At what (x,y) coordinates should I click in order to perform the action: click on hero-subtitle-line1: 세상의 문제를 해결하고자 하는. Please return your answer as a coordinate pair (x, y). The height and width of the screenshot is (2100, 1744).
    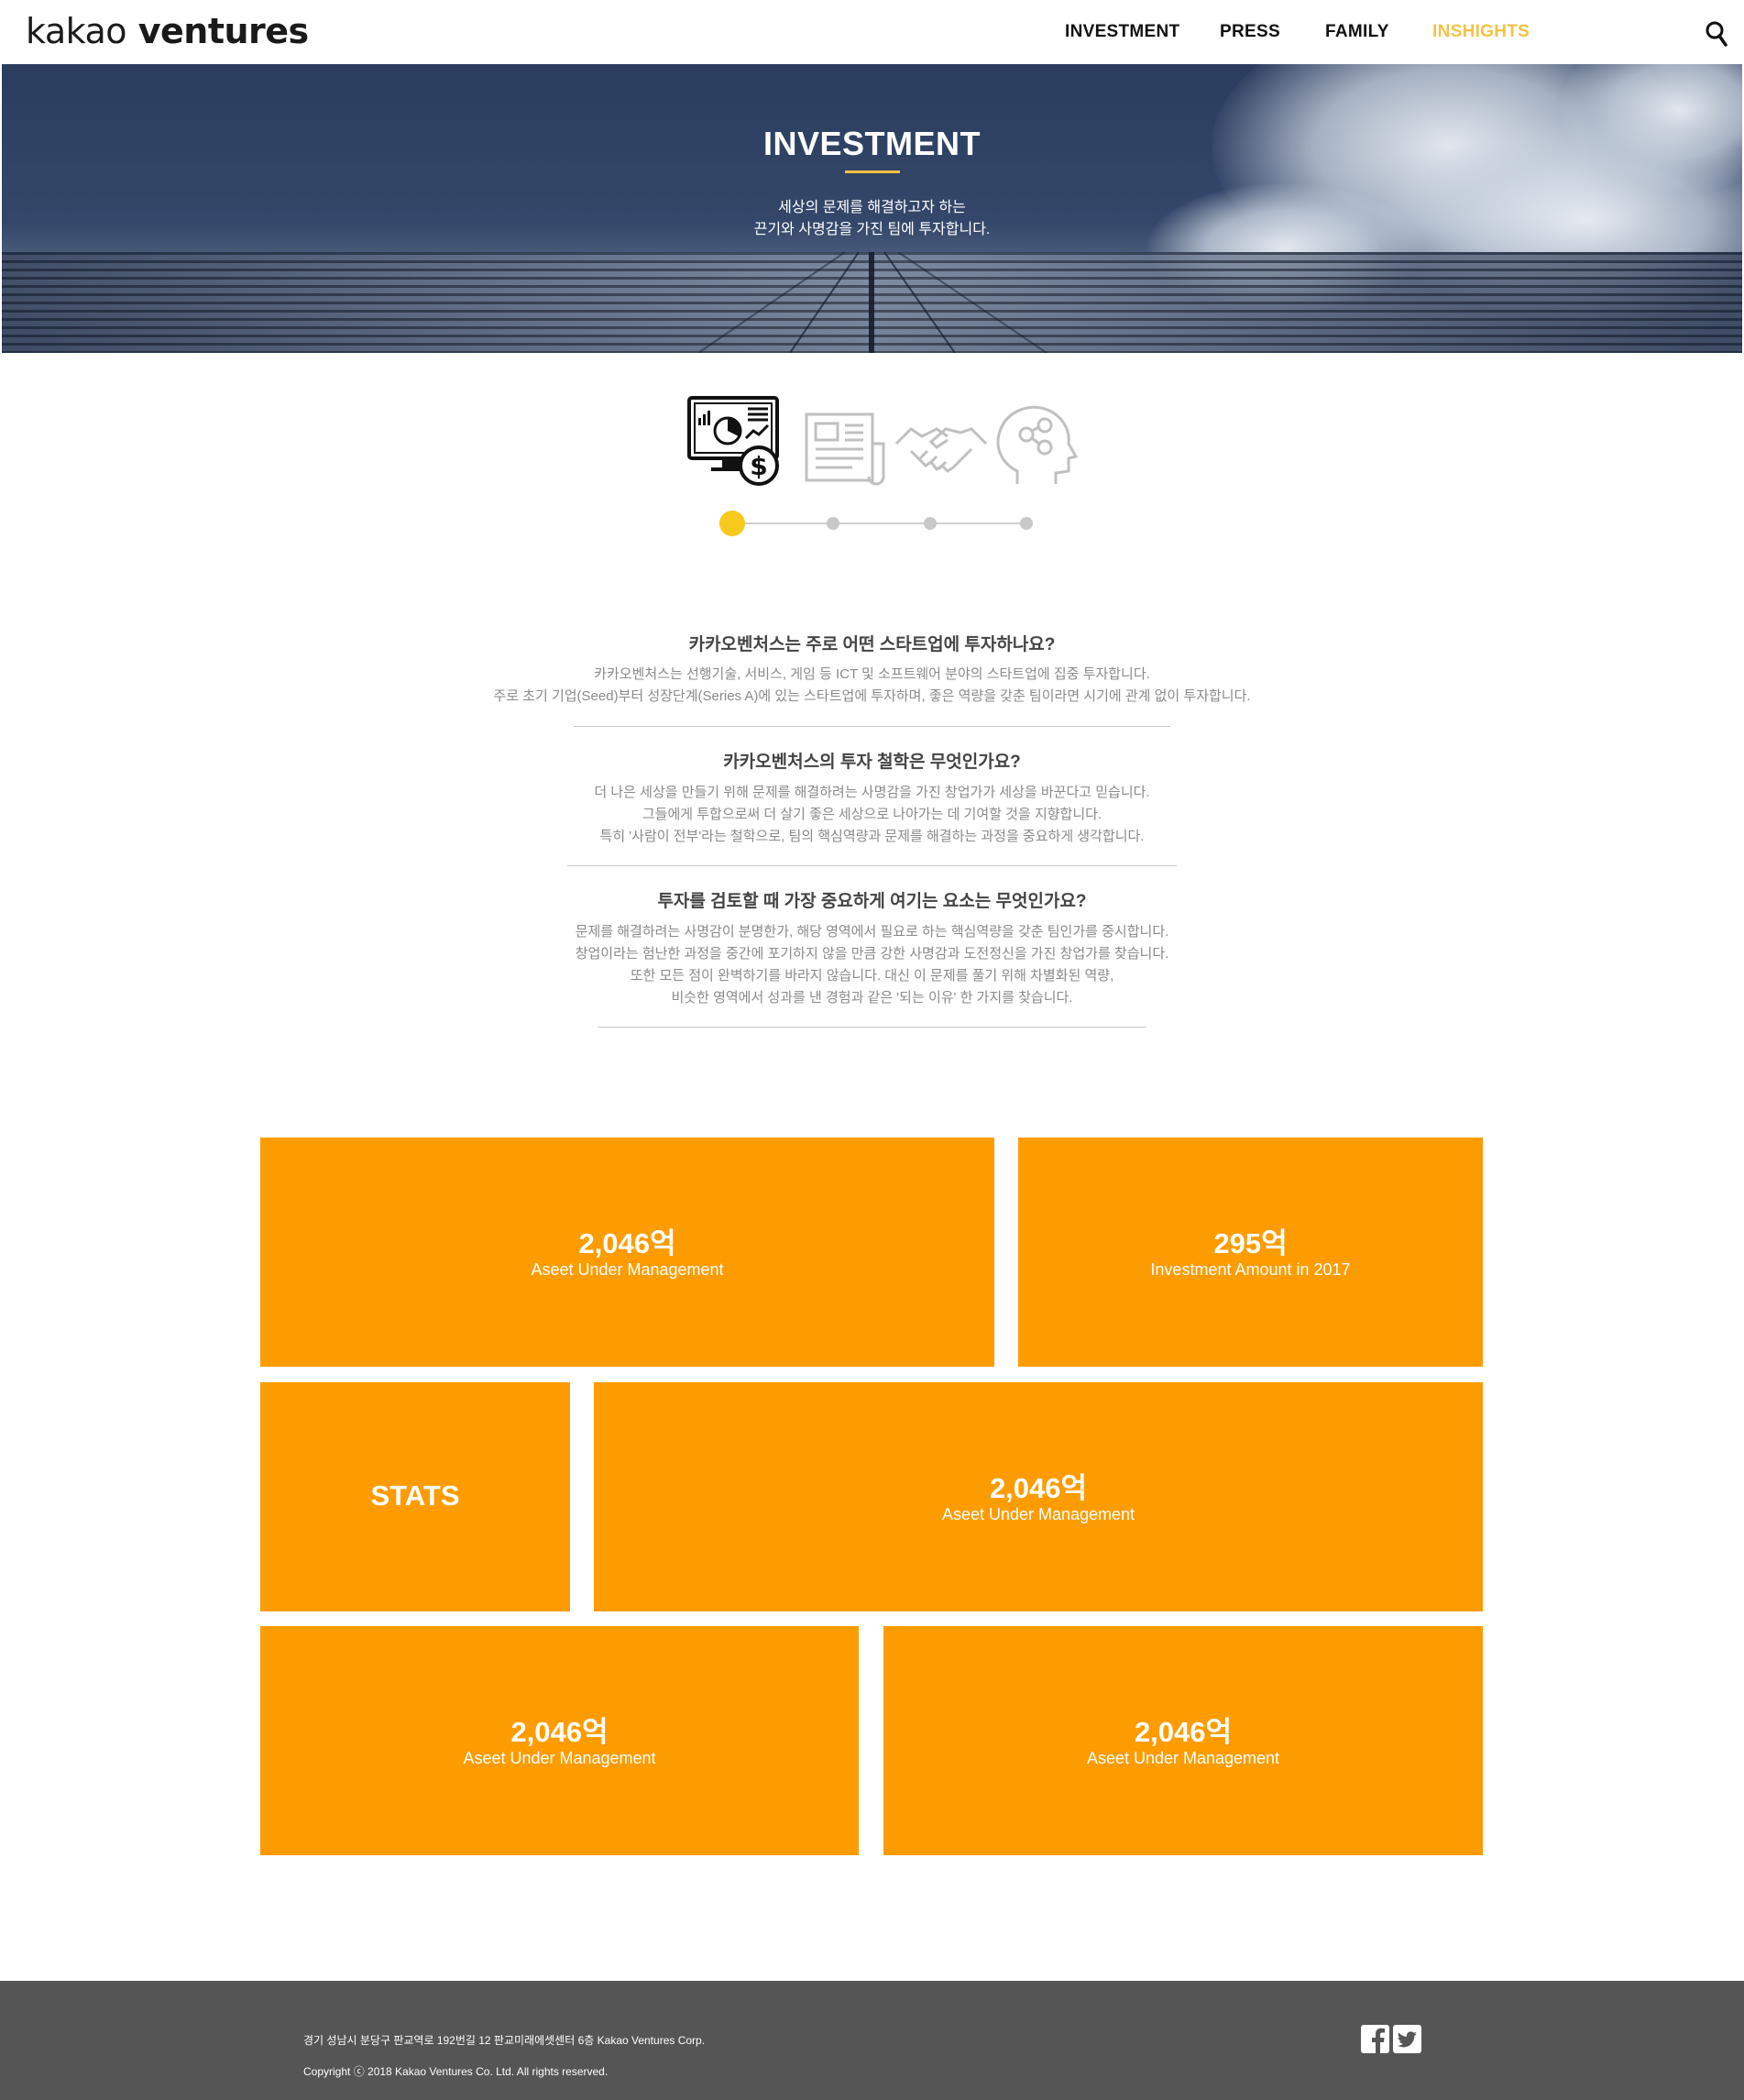
    Looking at the image, I should click on (872, 207).